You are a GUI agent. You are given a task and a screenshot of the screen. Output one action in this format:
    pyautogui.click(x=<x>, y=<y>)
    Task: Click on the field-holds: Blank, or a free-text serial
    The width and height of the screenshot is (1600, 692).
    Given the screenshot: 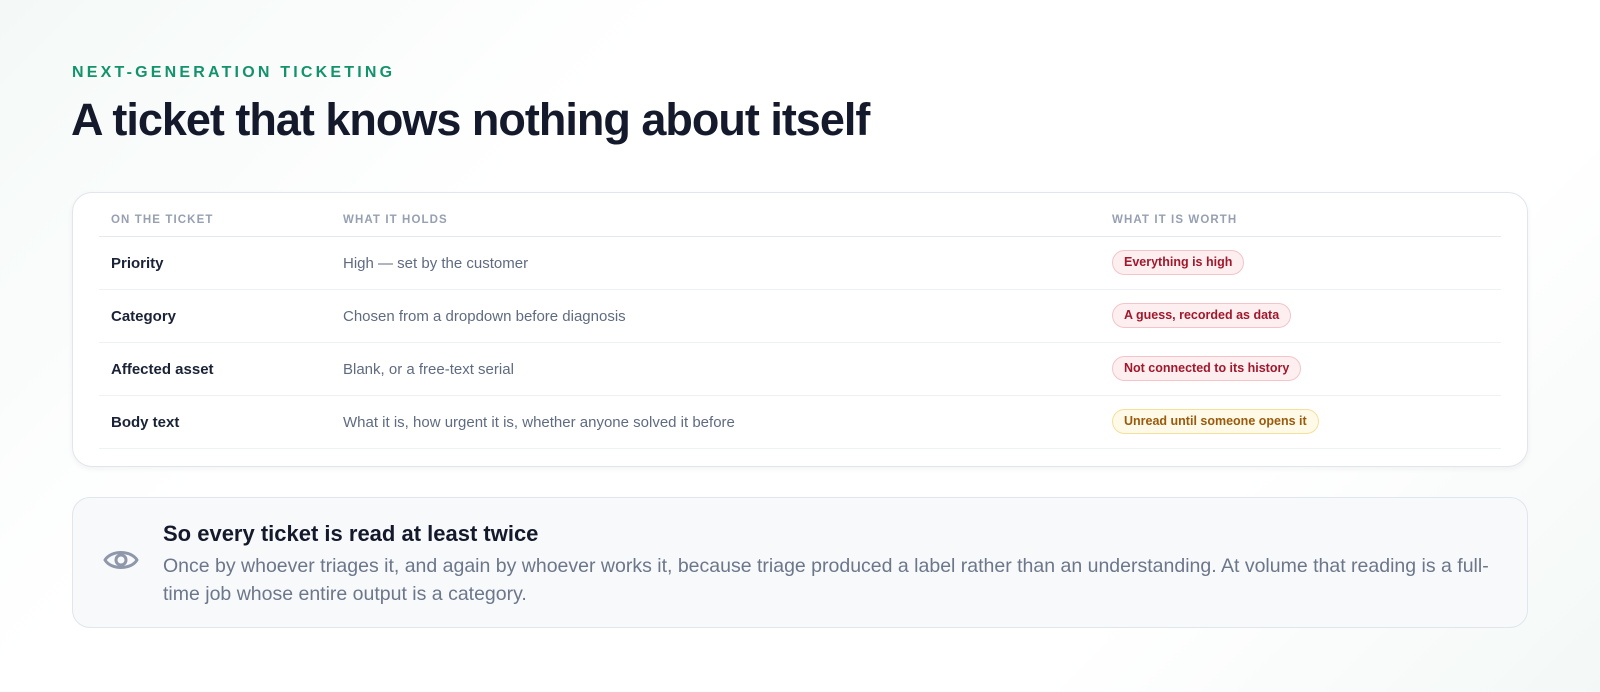 What is the action you would take?
    pyautogui.click(x=428, y=369)
    